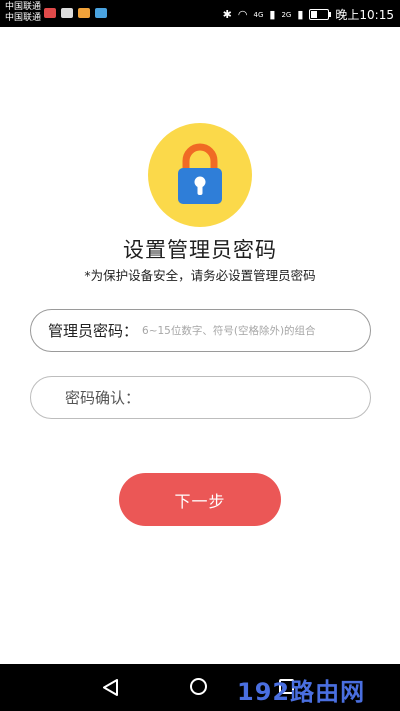 The width and height of the screenshot is (400, 711). What do you see at coordinates (200, 275) in the screenshot?
I see `page-subtitle: *为保护设备安全，请务必设置管理员密码` at bounding box center [200, 275].